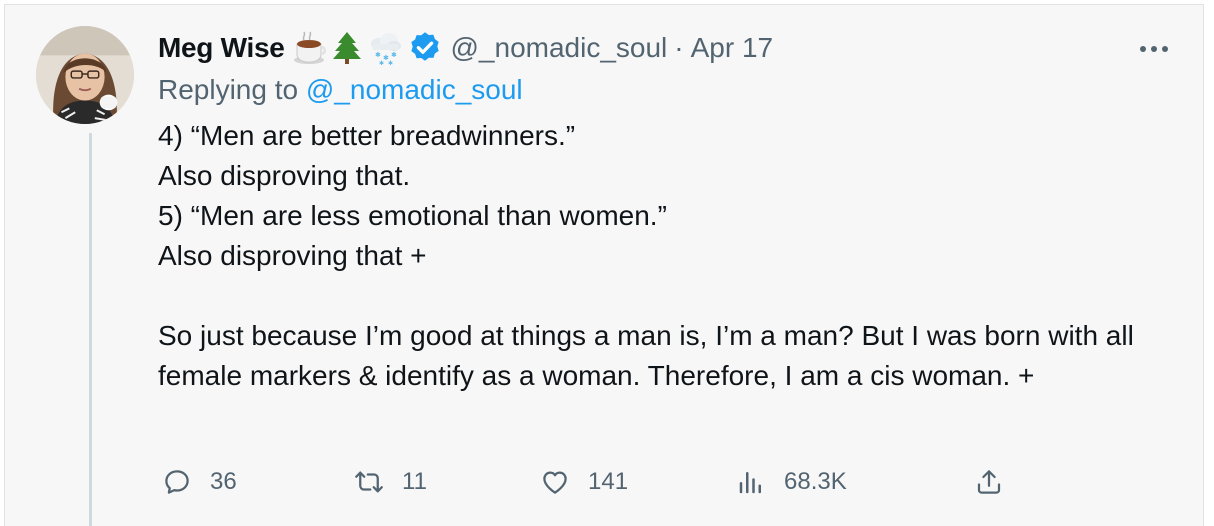  What do you see at coordinates (199, 482) in the screenshot?
I see `reply-button: 36` at bounding box center [199, 482].